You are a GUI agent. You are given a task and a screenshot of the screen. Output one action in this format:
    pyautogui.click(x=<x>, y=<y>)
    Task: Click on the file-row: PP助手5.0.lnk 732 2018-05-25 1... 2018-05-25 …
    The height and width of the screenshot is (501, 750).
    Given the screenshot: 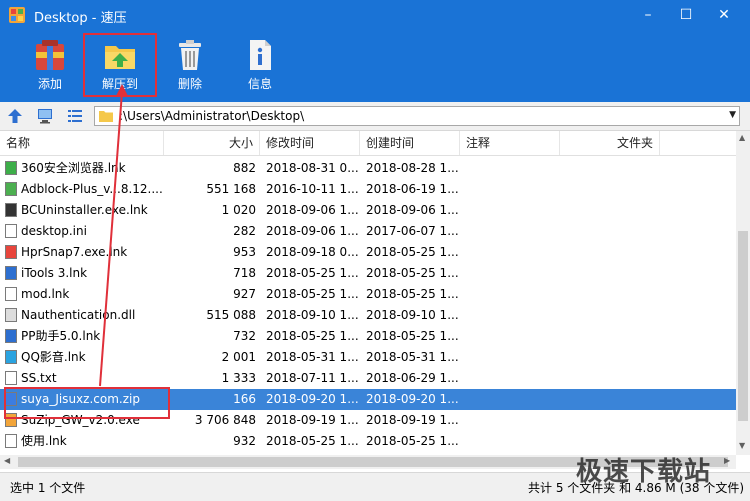 What is the action you would take?
    pyautogui.click(x=368, y=336)
    